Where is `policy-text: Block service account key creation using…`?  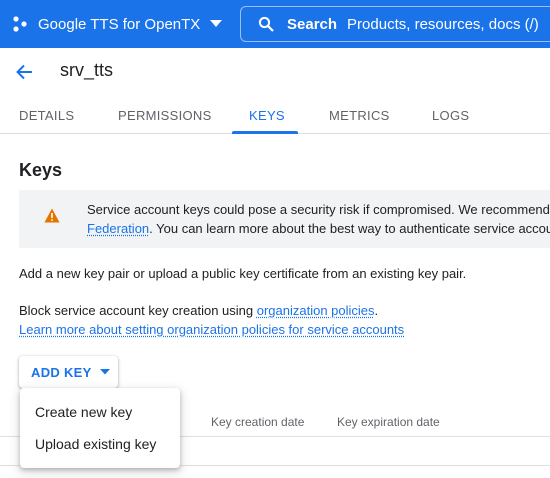 policy-text: Block service account key creation using… is located at coordinates (198, 310).